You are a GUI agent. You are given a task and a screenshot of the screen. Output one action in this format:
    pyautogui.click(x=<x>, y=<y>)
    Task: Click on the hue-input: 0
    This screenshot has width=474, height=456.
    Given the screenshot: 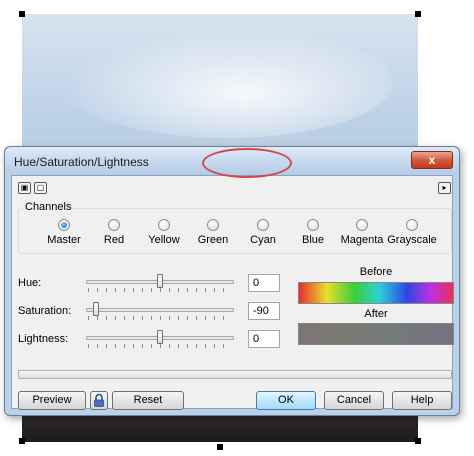 What is the action you would take?
    pyautogui.click(x=264, y=283)
    